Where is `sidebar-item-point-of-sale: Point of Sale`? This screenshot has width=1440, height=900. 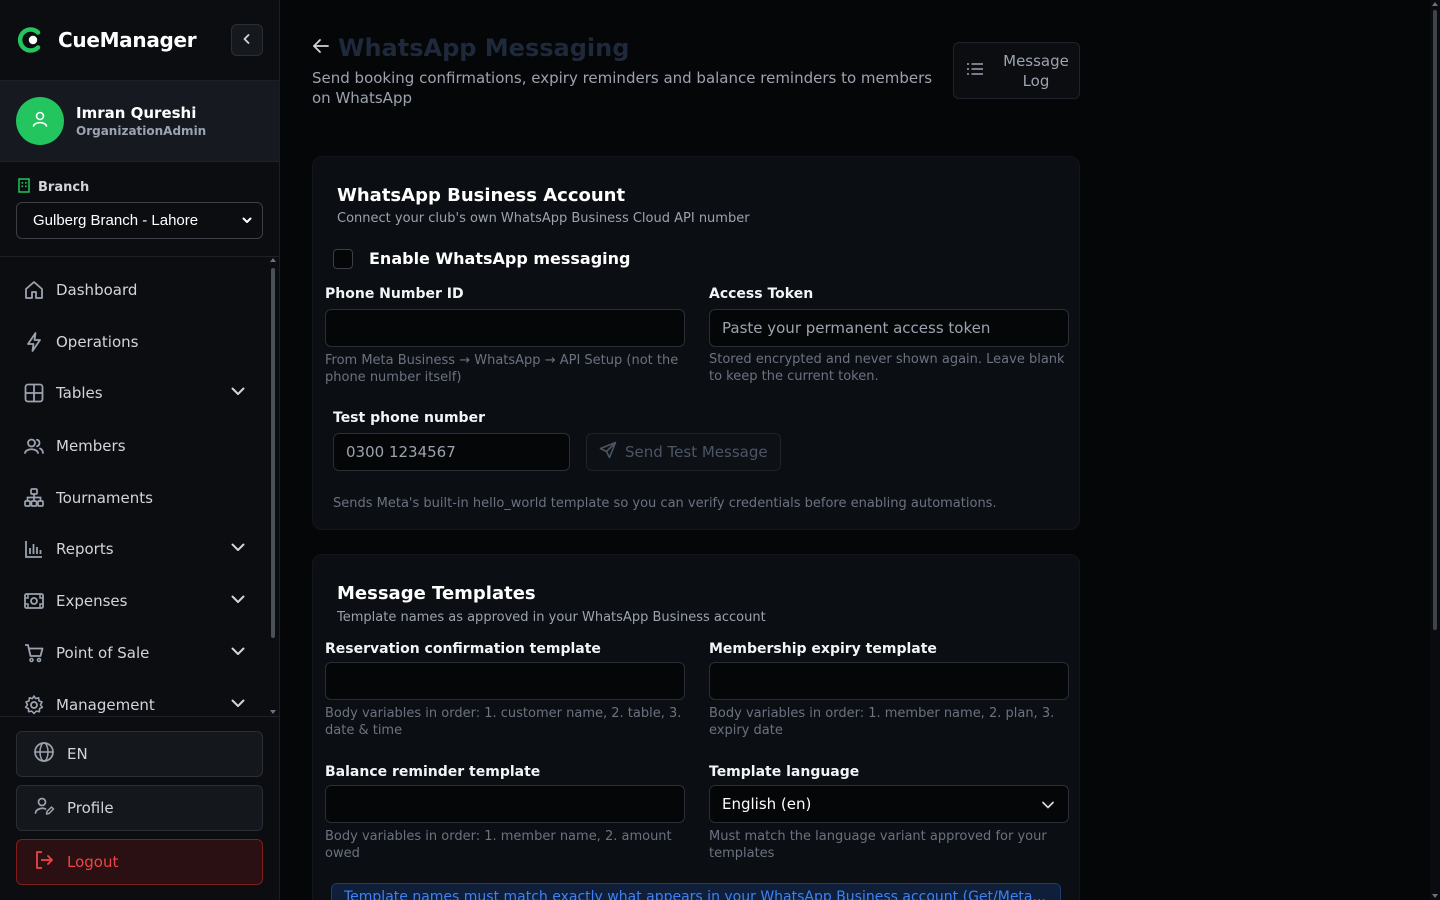
sidebar-item-point-of-sale: Point of Sale is located at coordinates (135, 653).